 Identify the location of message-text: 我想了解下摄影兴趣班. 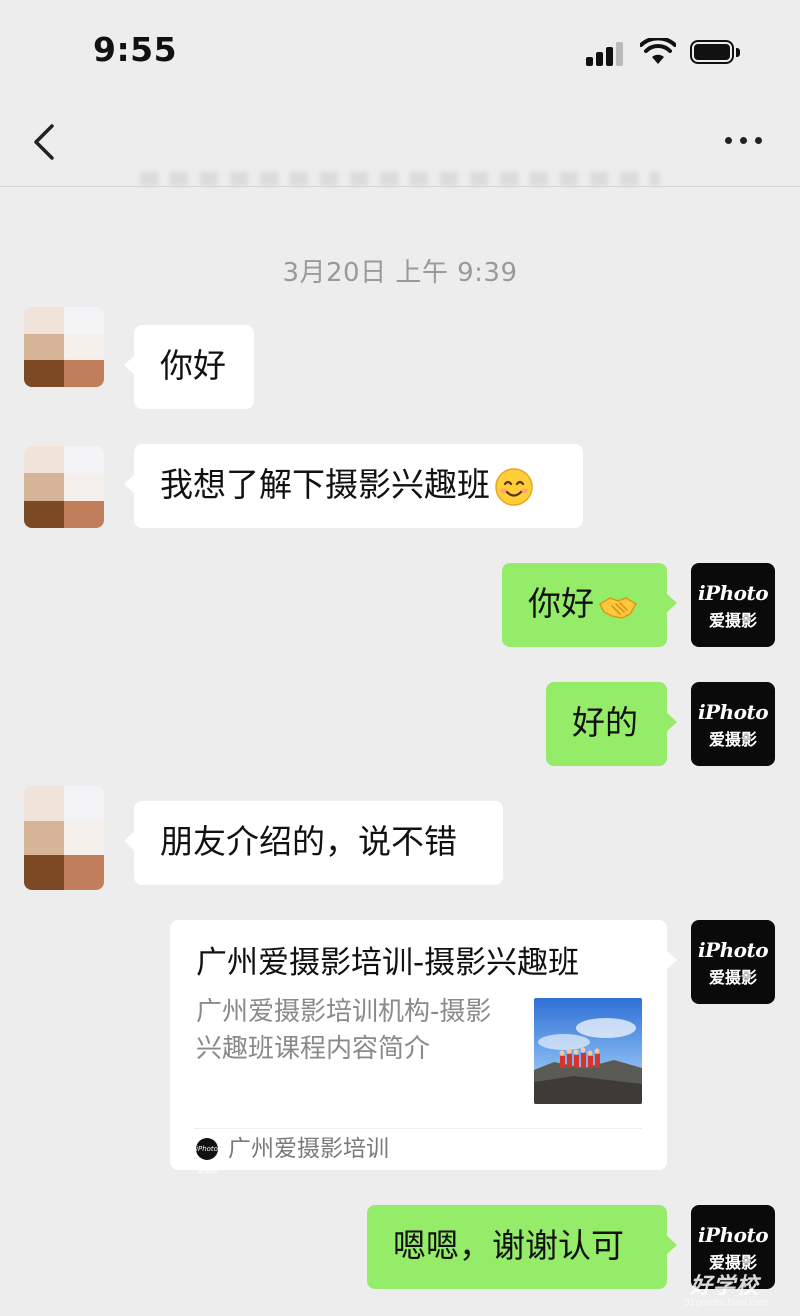
(325, 484).